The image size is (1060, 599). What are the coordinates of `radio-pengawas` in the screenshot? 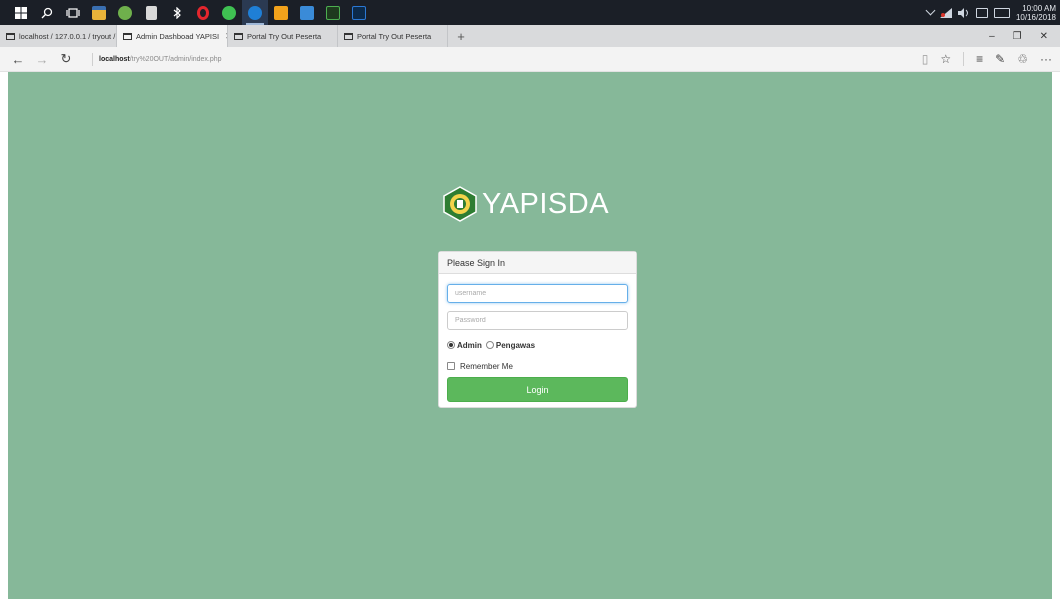 It's located at (489, 345).